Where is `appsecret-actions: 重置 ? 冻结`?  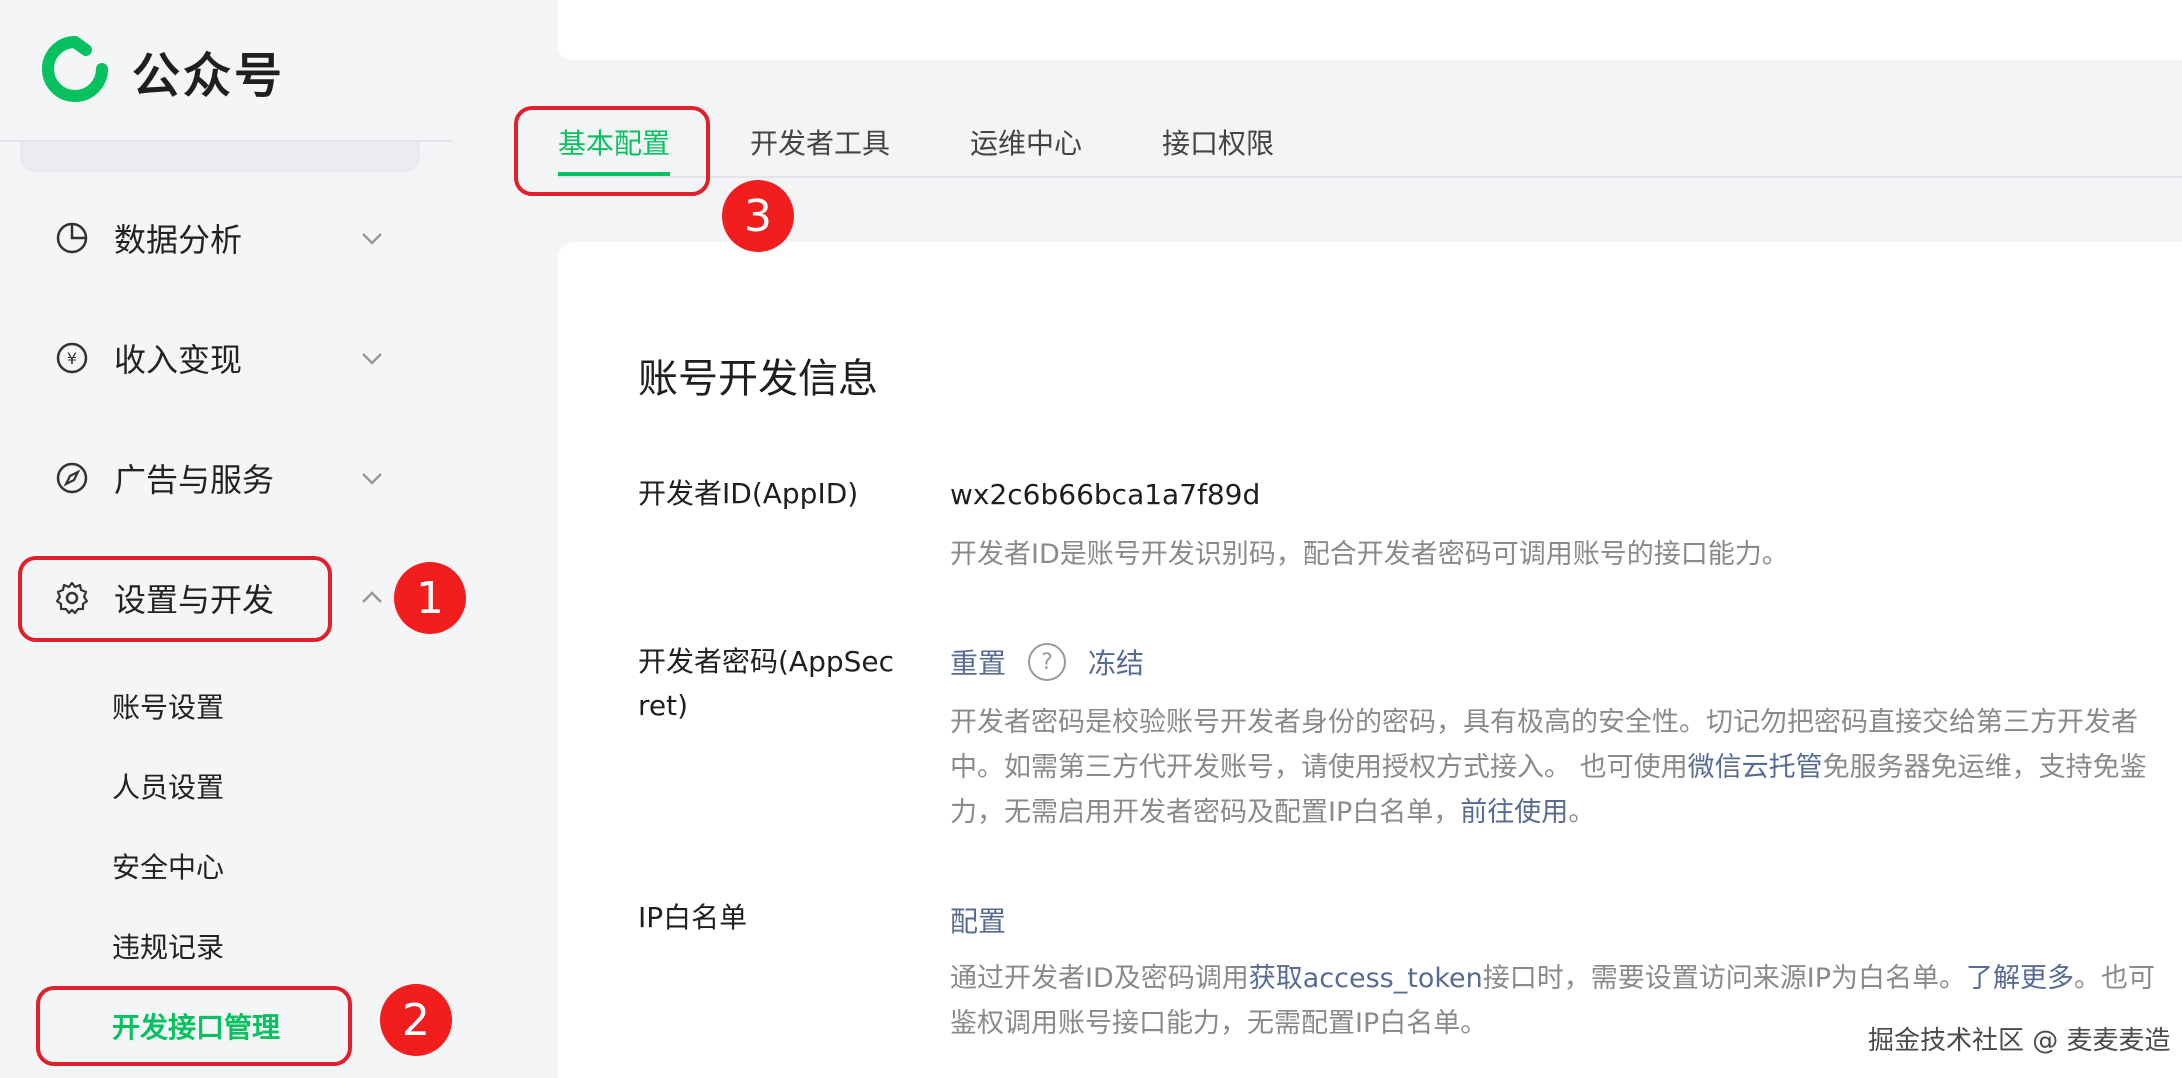 appsecret-actions: 重置 ? 冻结 is located at coordinates (1047, 662).